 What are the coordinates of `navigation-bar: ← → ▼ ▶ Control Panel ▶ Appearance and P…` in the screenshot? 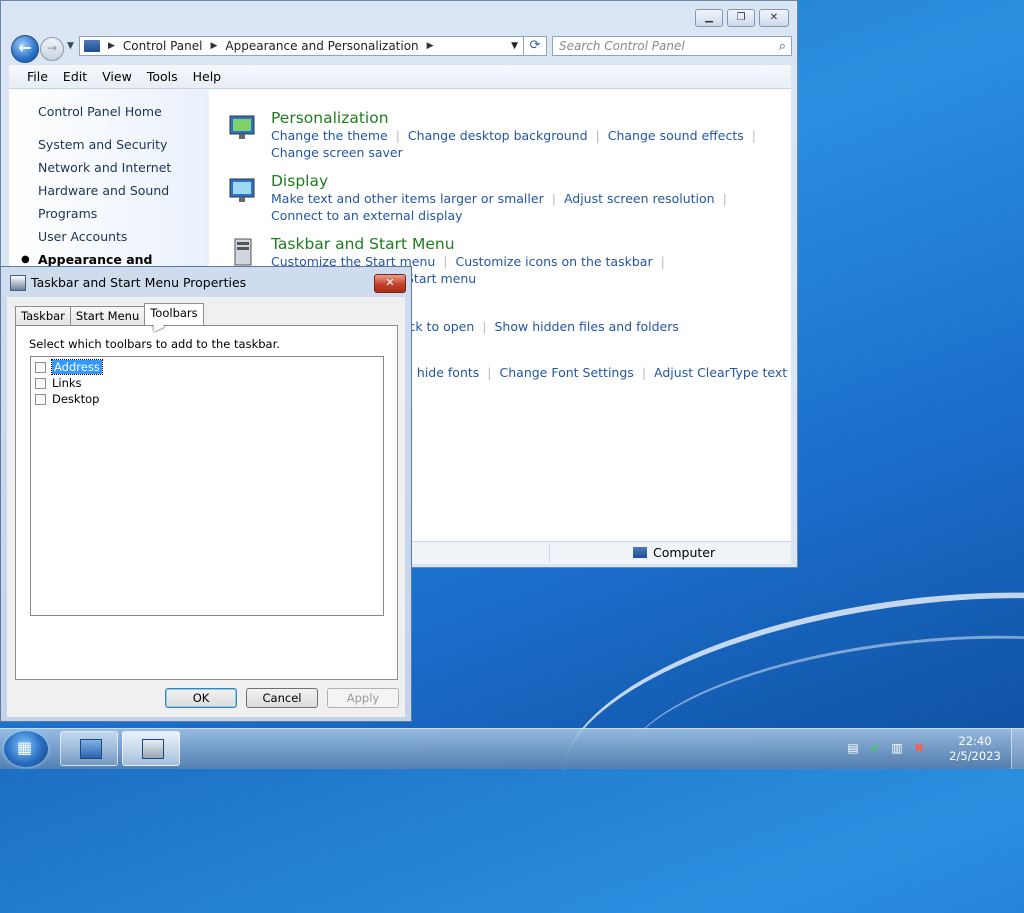 It's located at (400, 48).